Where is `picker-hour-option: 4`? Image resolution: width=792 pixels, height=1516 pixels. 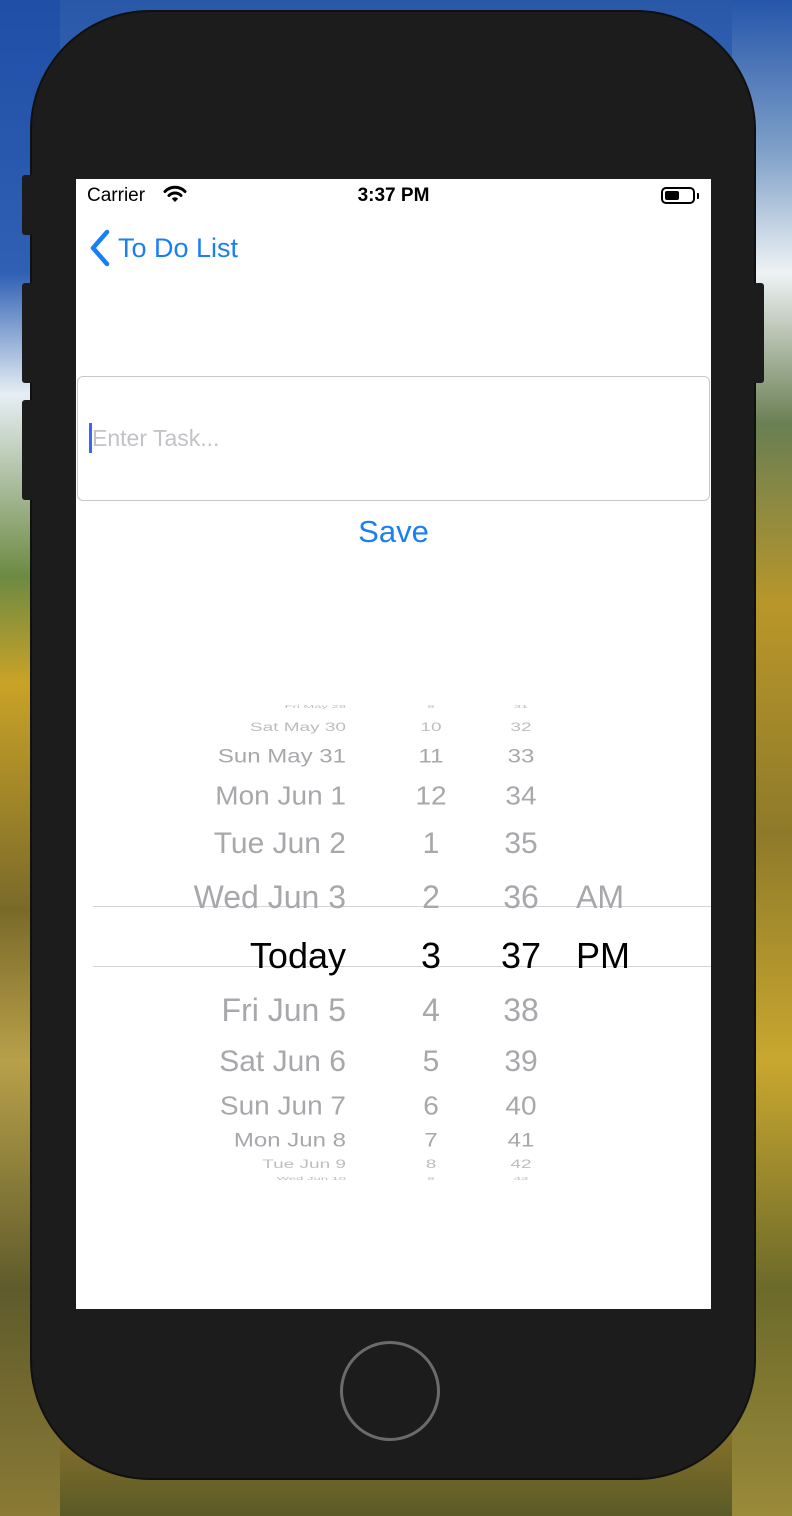 picker-hour-option: 4 is located at coordinates (431, 1010).